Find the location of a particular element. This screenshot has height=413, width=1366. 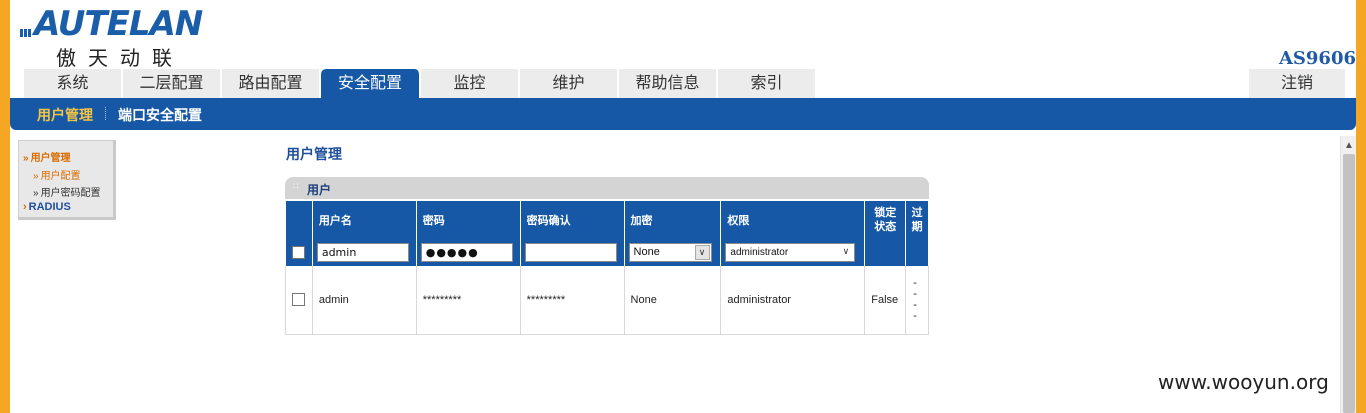

header-expire-line1: 过 is located at coordinates (917, 212).